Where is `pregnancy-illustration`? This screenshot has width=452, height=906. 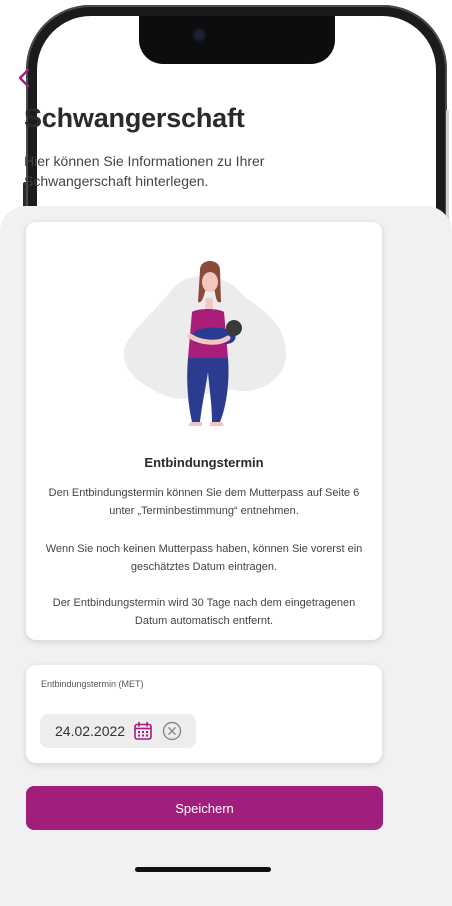
pregnancy-illustration is located at coordinates (205, 343).